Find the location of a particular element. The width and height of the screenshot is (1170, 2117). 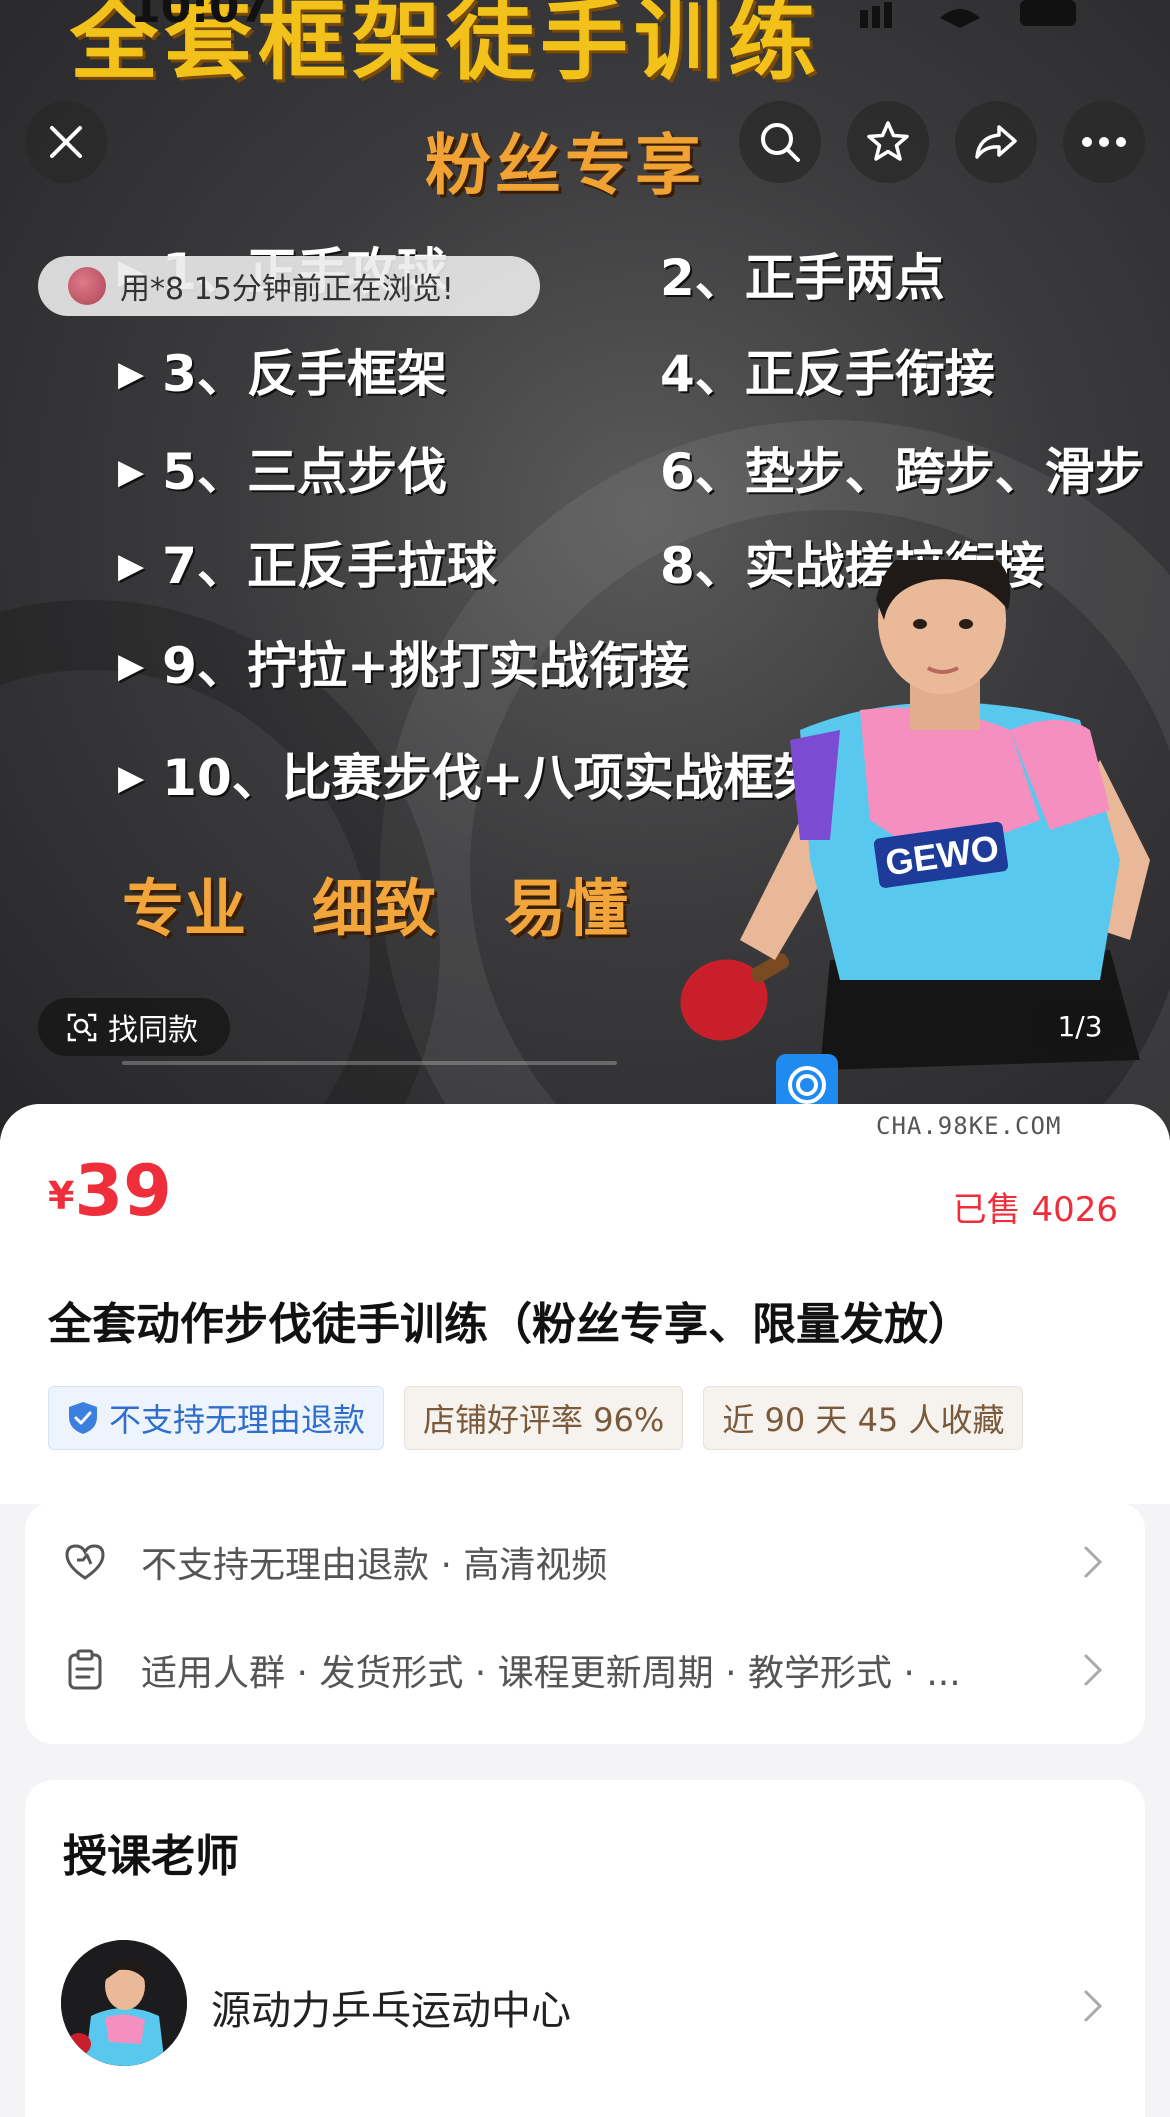

page-indicator: 1/3 is located at coordinates (1080, 1026).